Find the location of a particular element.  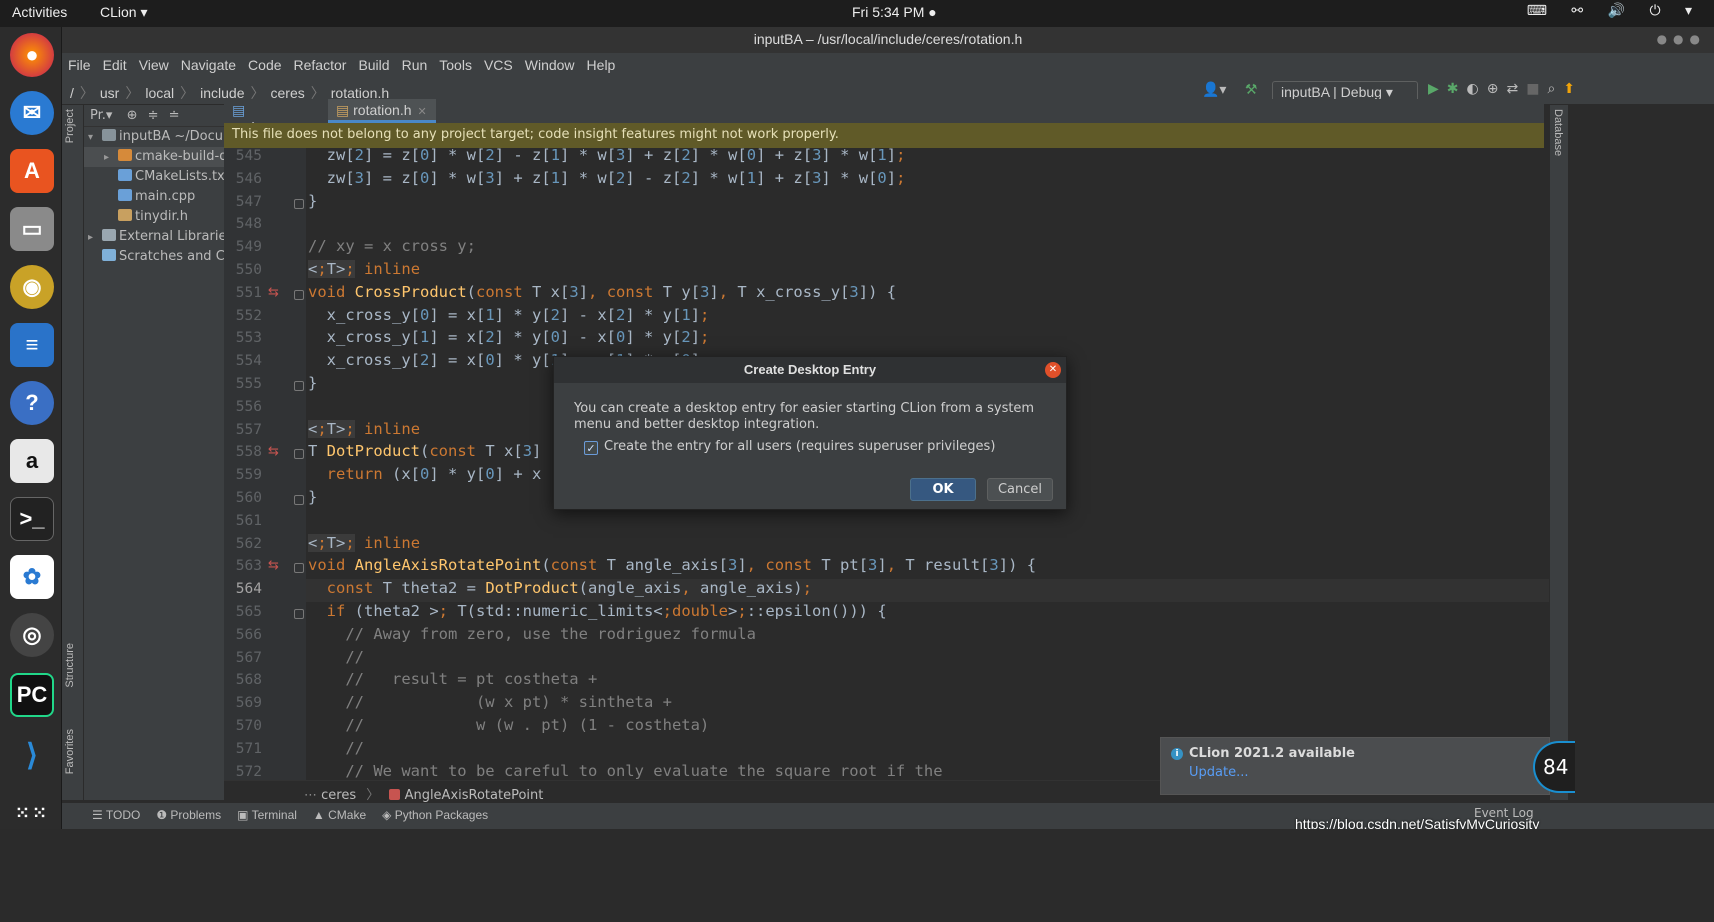

locate-icon: ⊕ is located at coordinates (132, 115).